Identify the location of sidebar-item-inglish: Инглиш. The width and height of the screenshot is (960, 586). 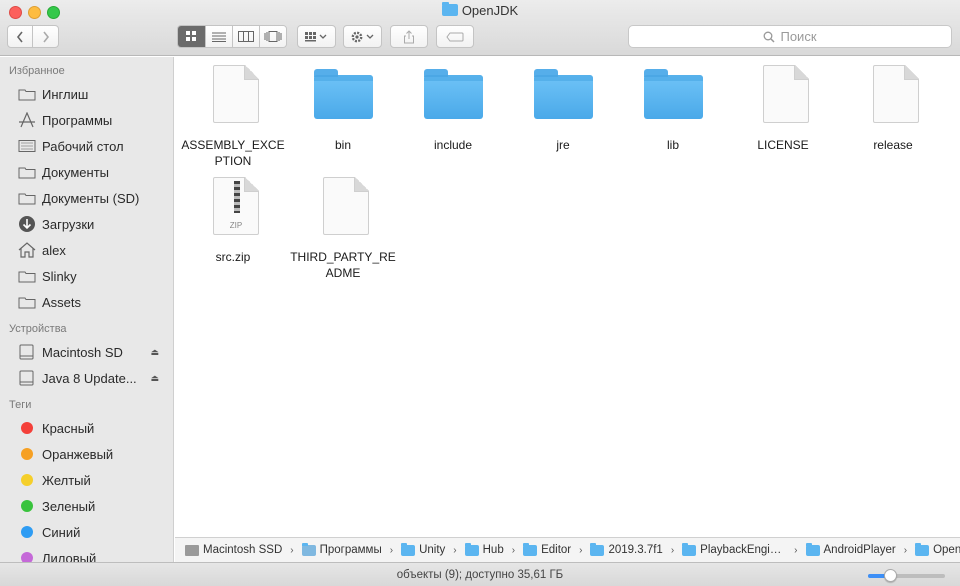
(86, 94).